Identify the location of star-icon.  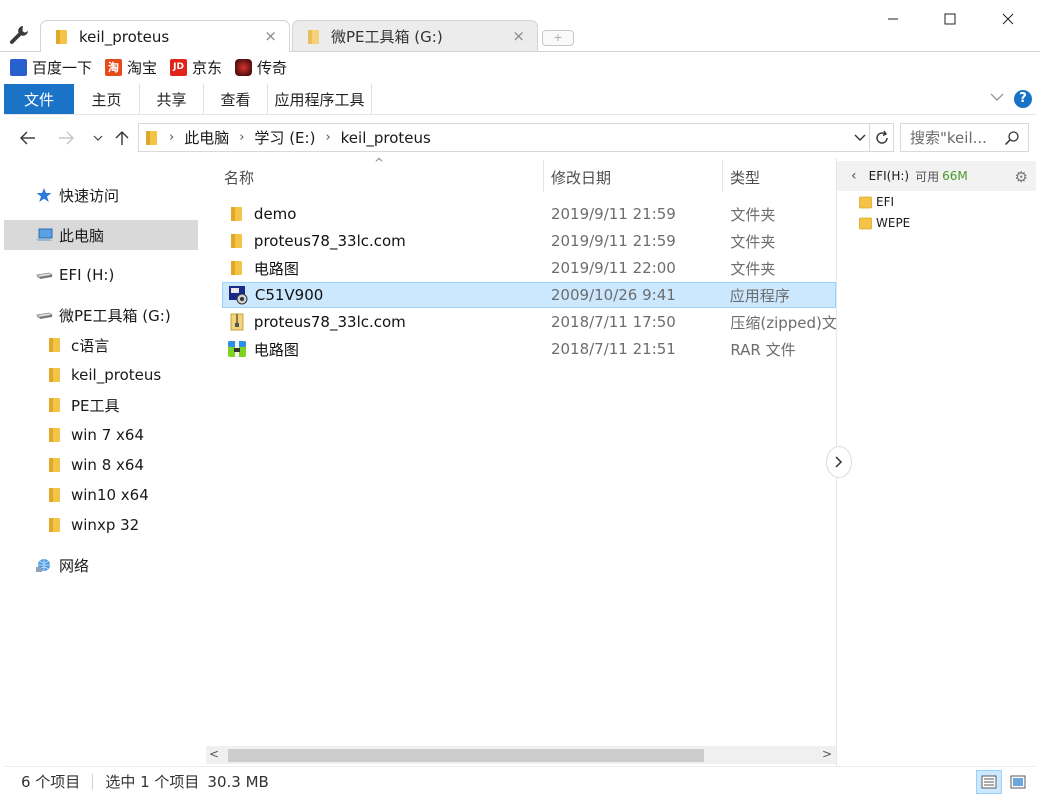
(44, 195).